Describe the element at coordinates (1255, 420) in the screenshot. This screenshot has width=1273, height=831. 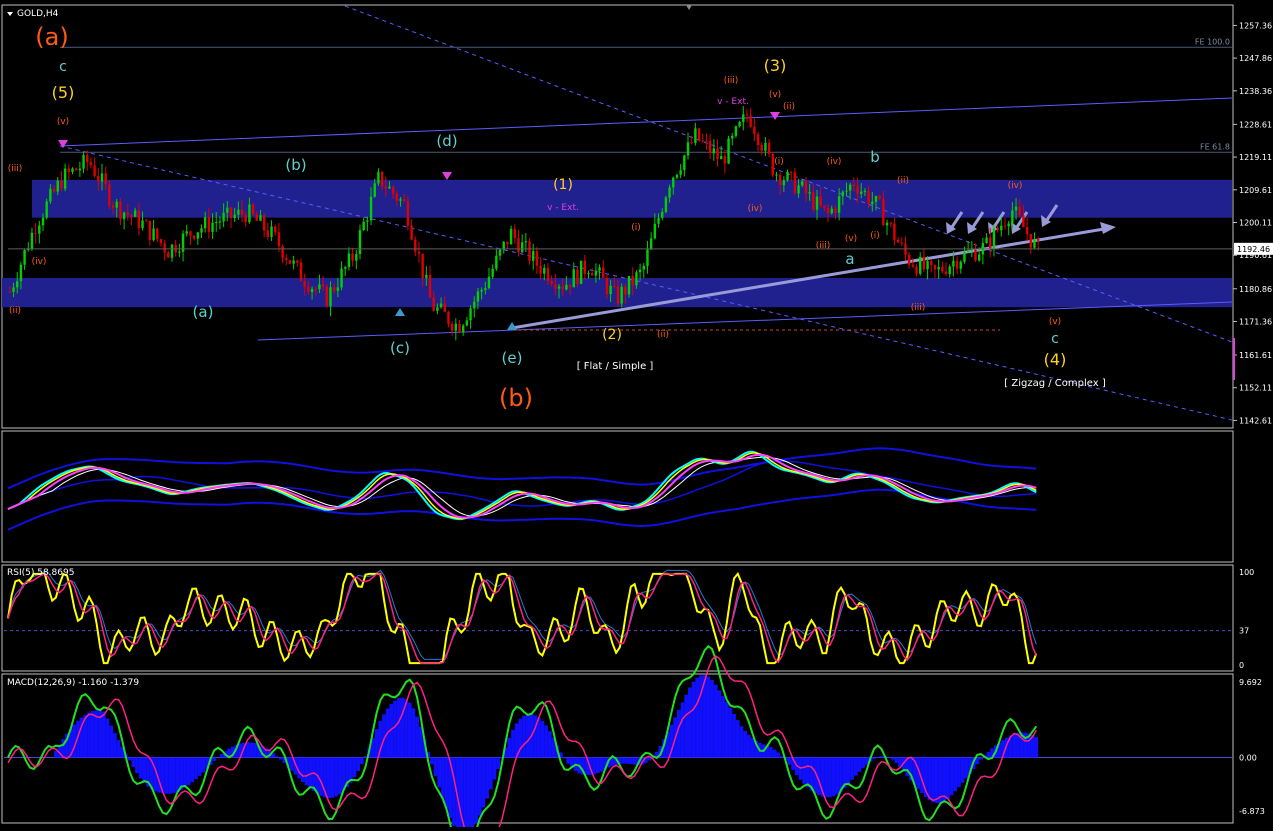
I see `price-tick-label: 1142.61` at that location.